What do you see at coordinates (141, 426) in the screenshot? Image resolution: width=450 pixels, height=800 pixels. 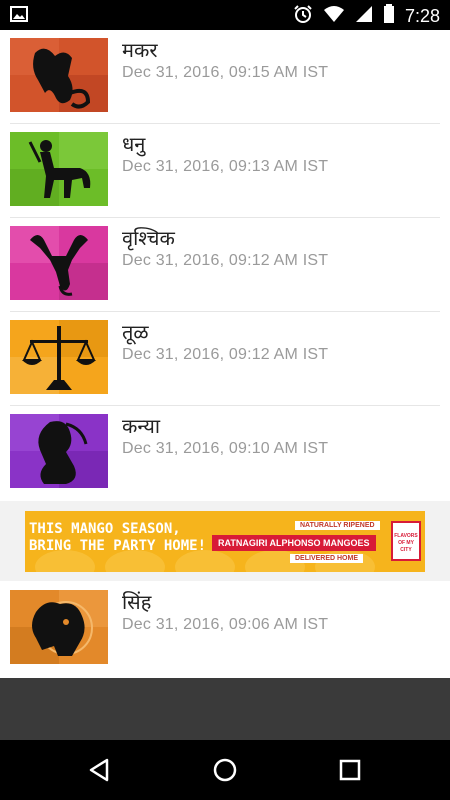 I see `item-title: कन्या` at bounding box center [141, 426].